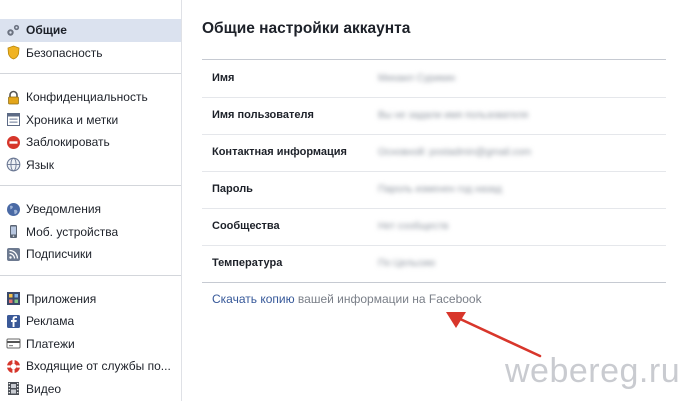 Image resolution: width=694 pixels, height=401 pixels. What do you see at coordinates (13, 30) in the screenshot?
I see `gears-icon` at bounding box center [13, 30].